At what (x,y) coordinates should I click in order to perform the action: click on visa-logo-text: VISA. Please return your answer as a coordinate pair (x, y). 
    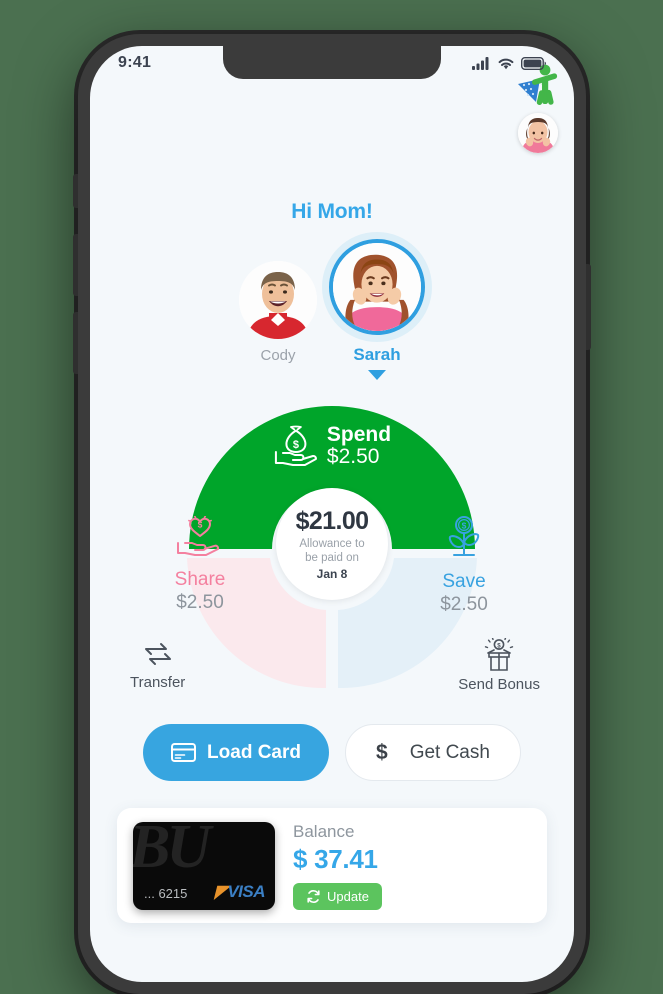
    Looking at the image, I should click on (246, 891).